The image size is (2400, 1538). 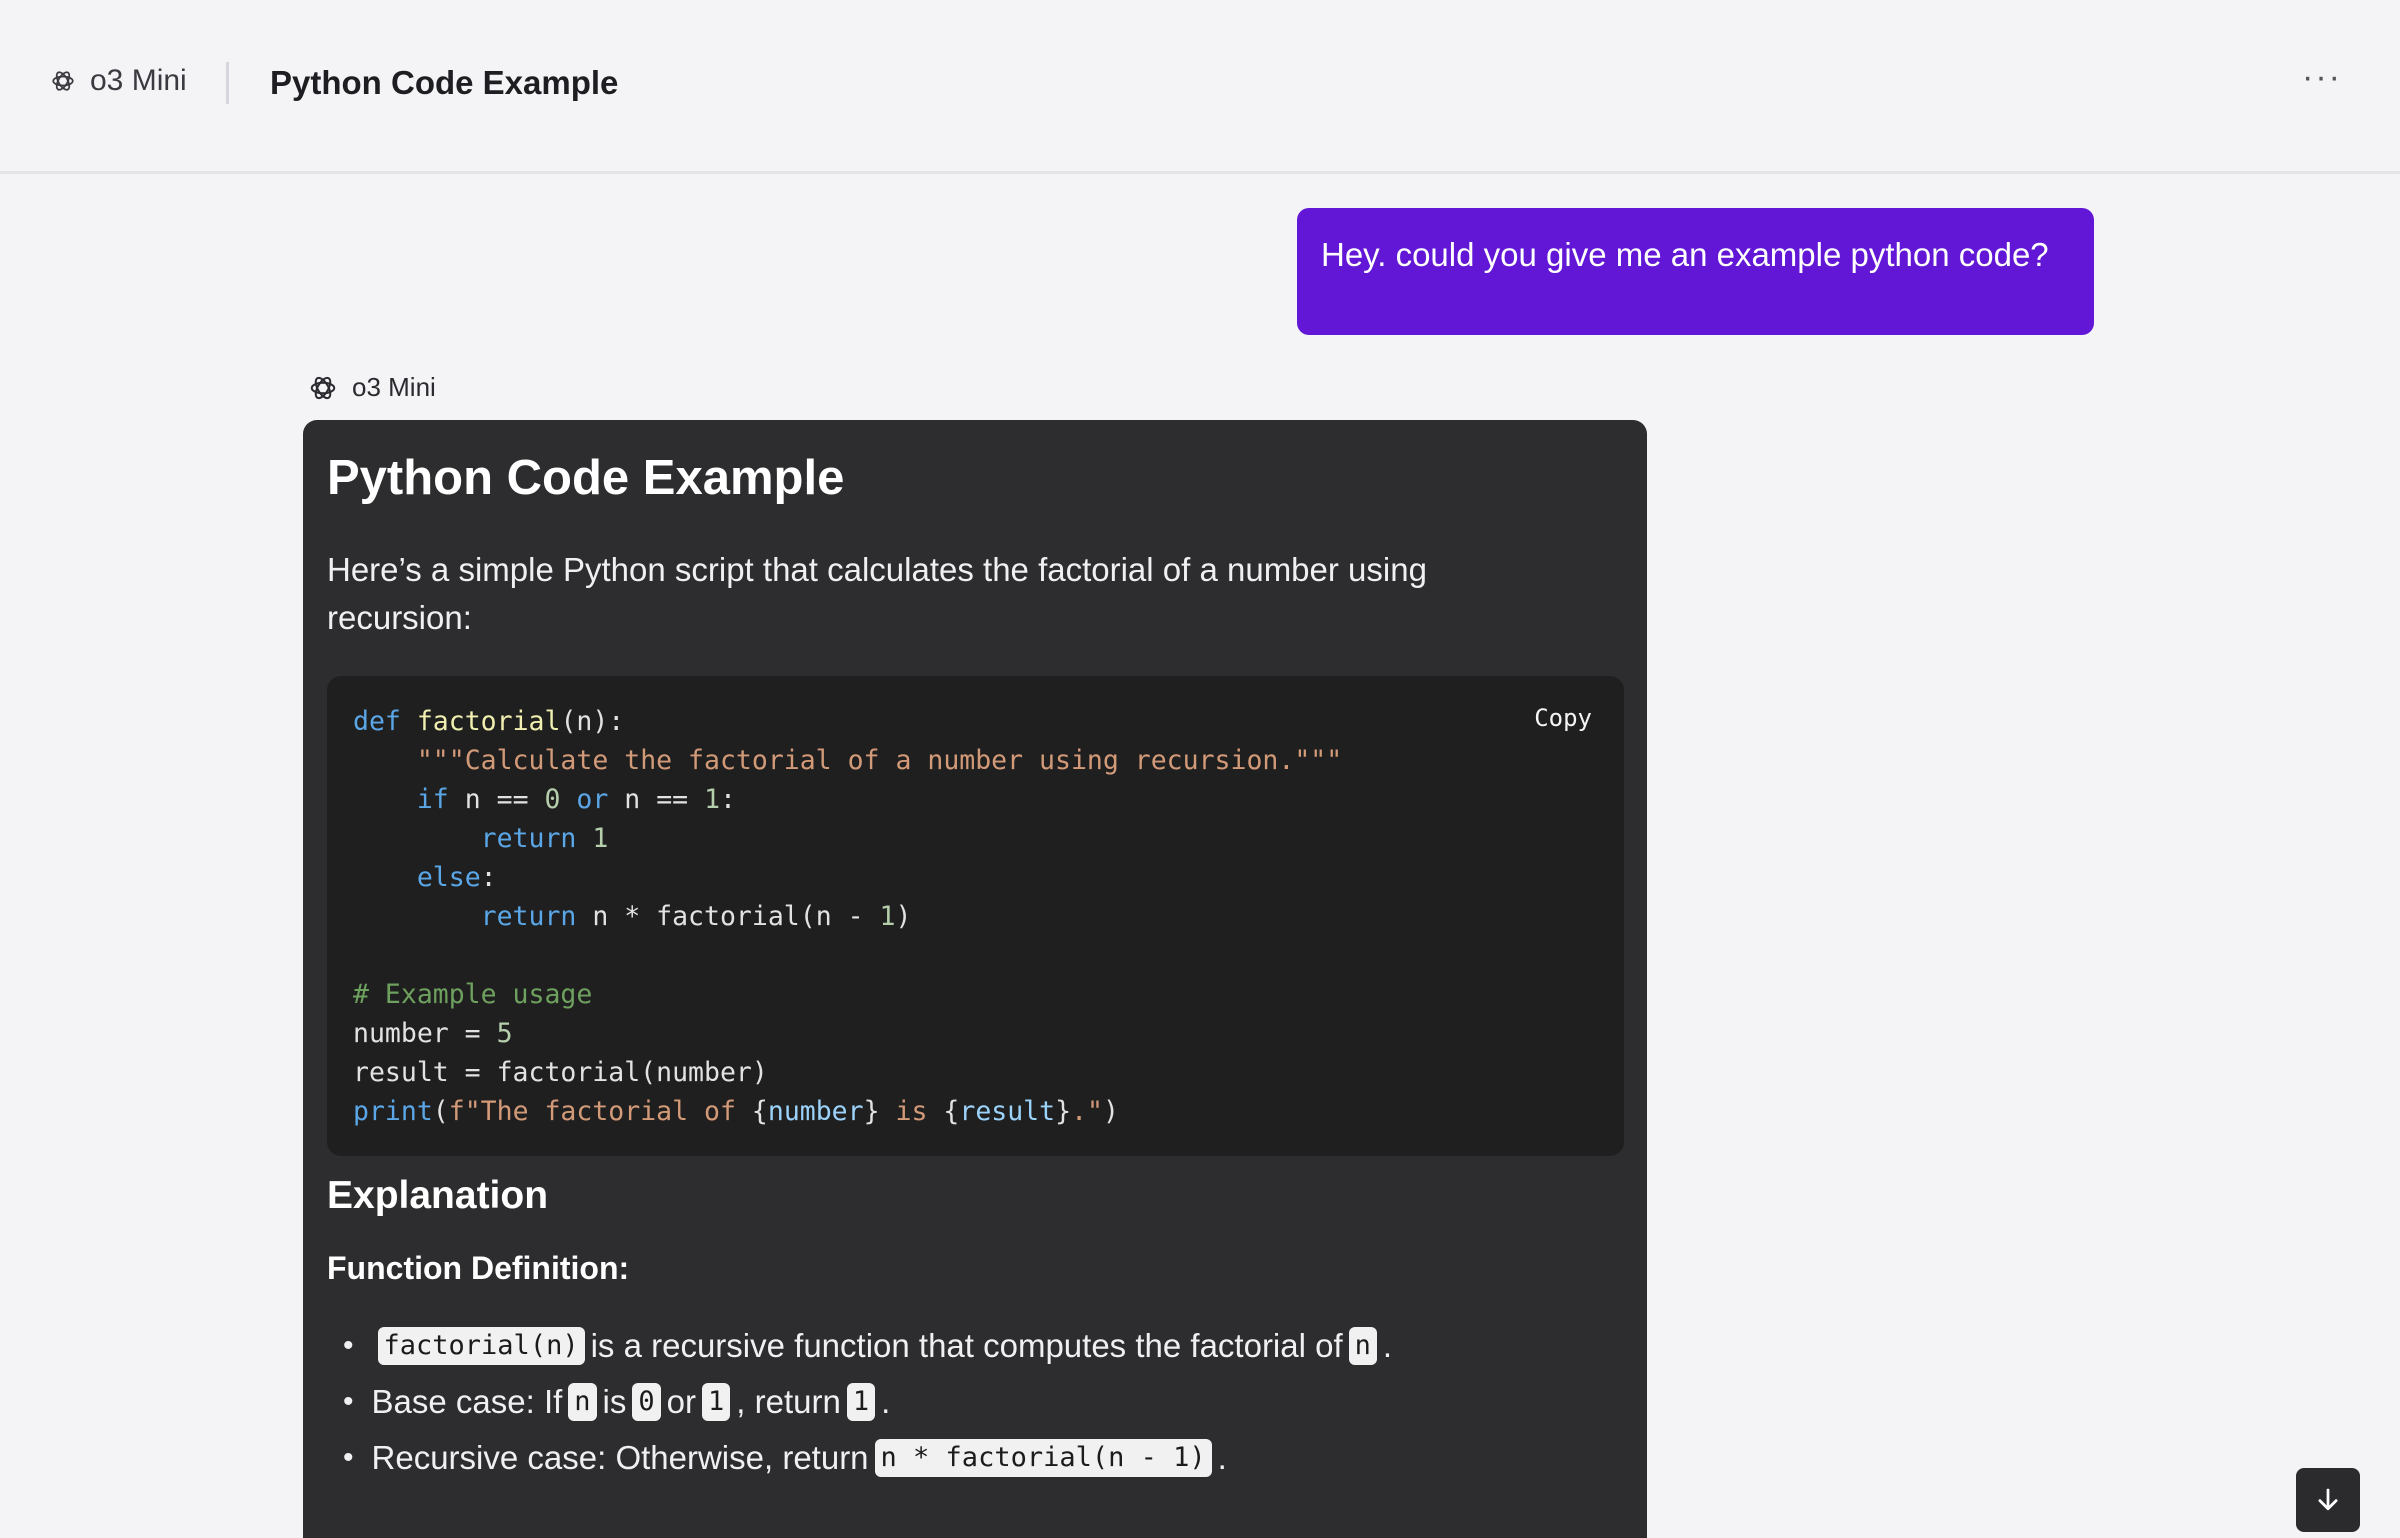 I want to click on more-options-button: ···, so click(x=2322, y=85).